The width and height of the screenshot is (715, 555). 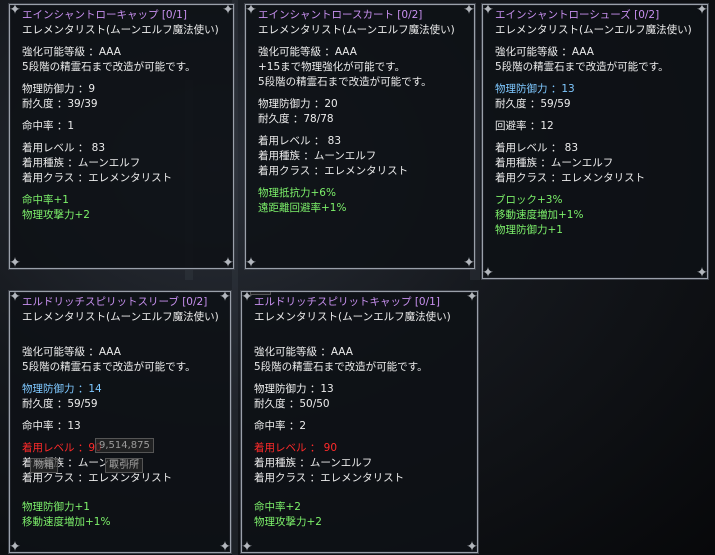 What do you see at coordinates (124, 465) in the screenshot?
I see `exchange-button: 取引所` at bounding box center [124, 465].